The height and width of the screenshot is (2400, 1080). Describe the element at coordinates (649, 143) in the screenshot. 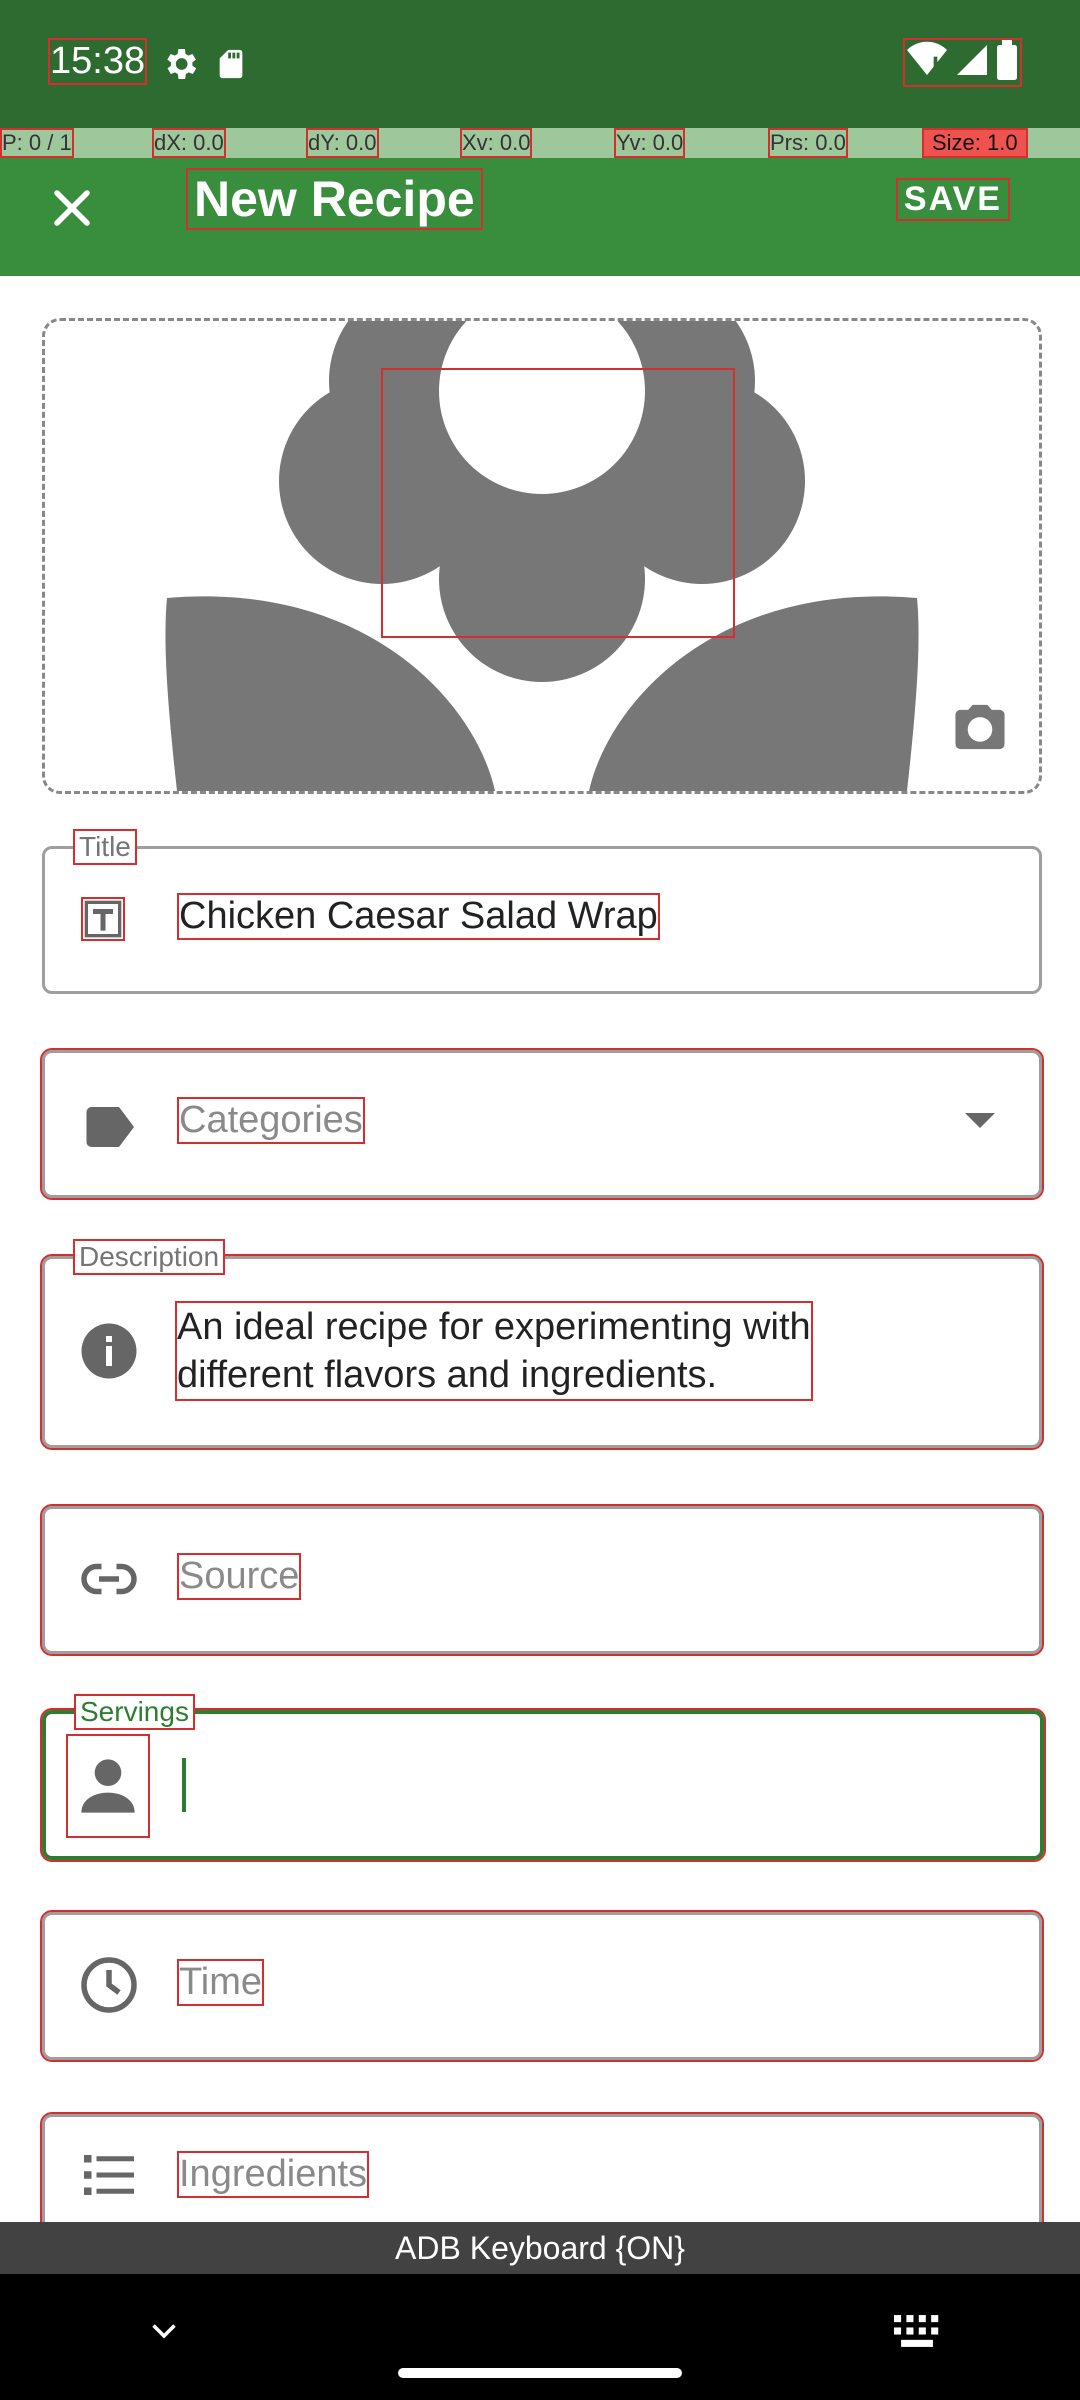

I see `overlay-yv: Yv: 0.0` at that location.